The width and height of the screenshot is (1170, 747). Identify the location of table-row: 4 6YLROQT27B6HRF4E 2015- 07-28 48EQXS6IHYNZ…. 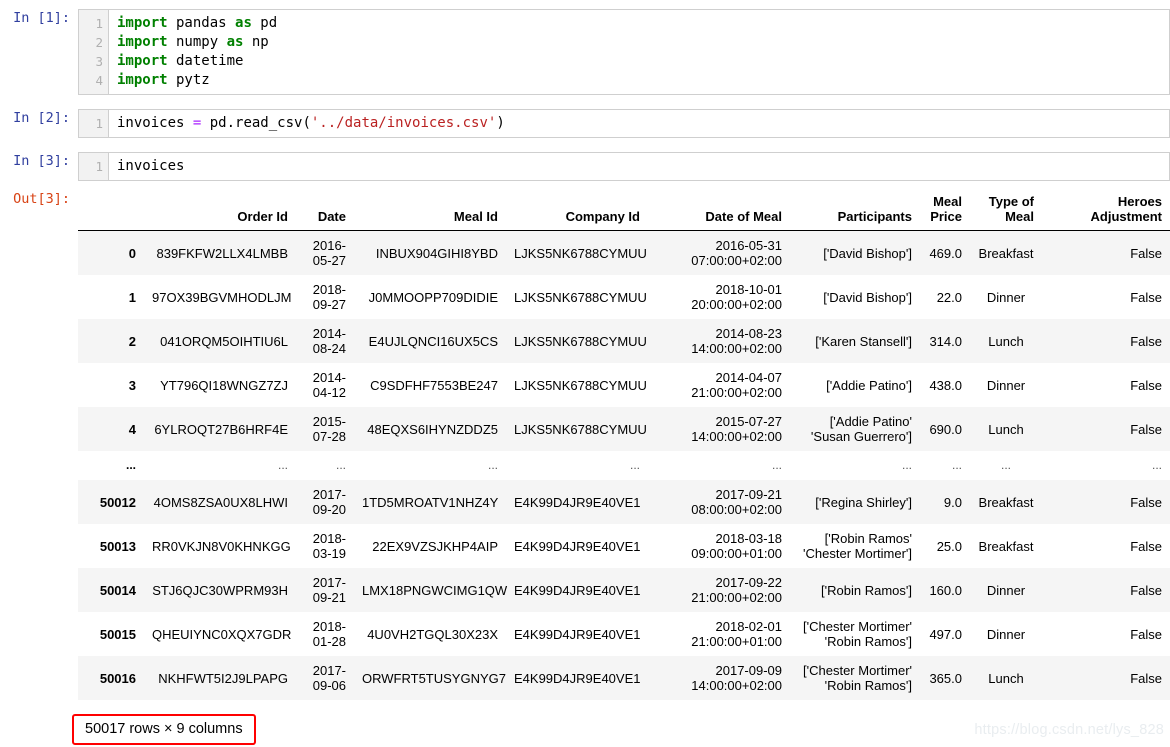
(624, 429).